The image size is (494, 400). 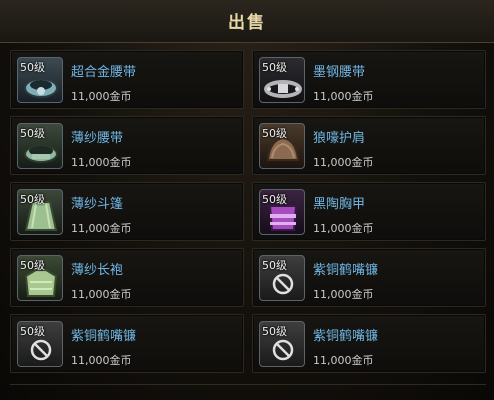 I want to click on item-name: 薄纱腰带, so click(x=97, y=138).